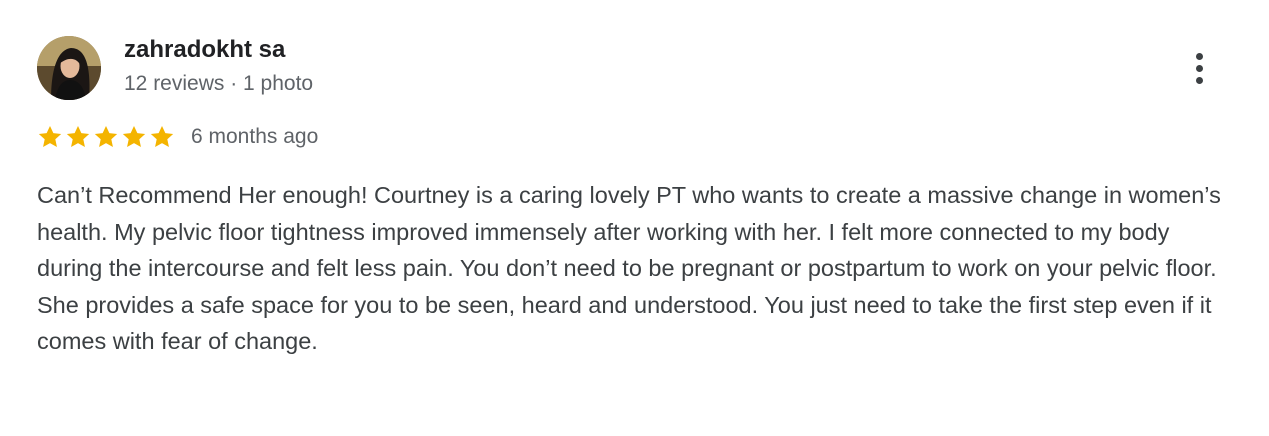  I want to click on more-options-button, so click(1199, 68).